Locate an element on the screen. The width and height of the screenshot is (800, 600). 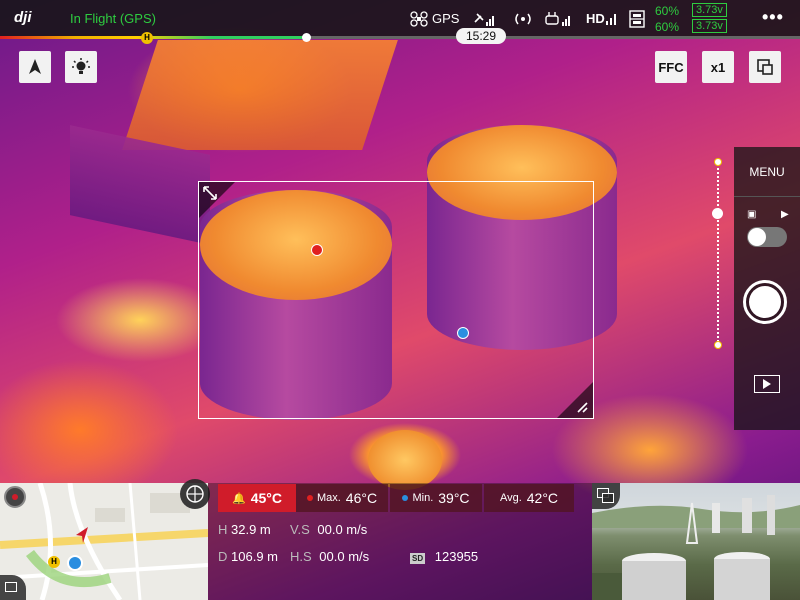
min-temp-box: Min. 39°C is located at coordinates (436, 498).